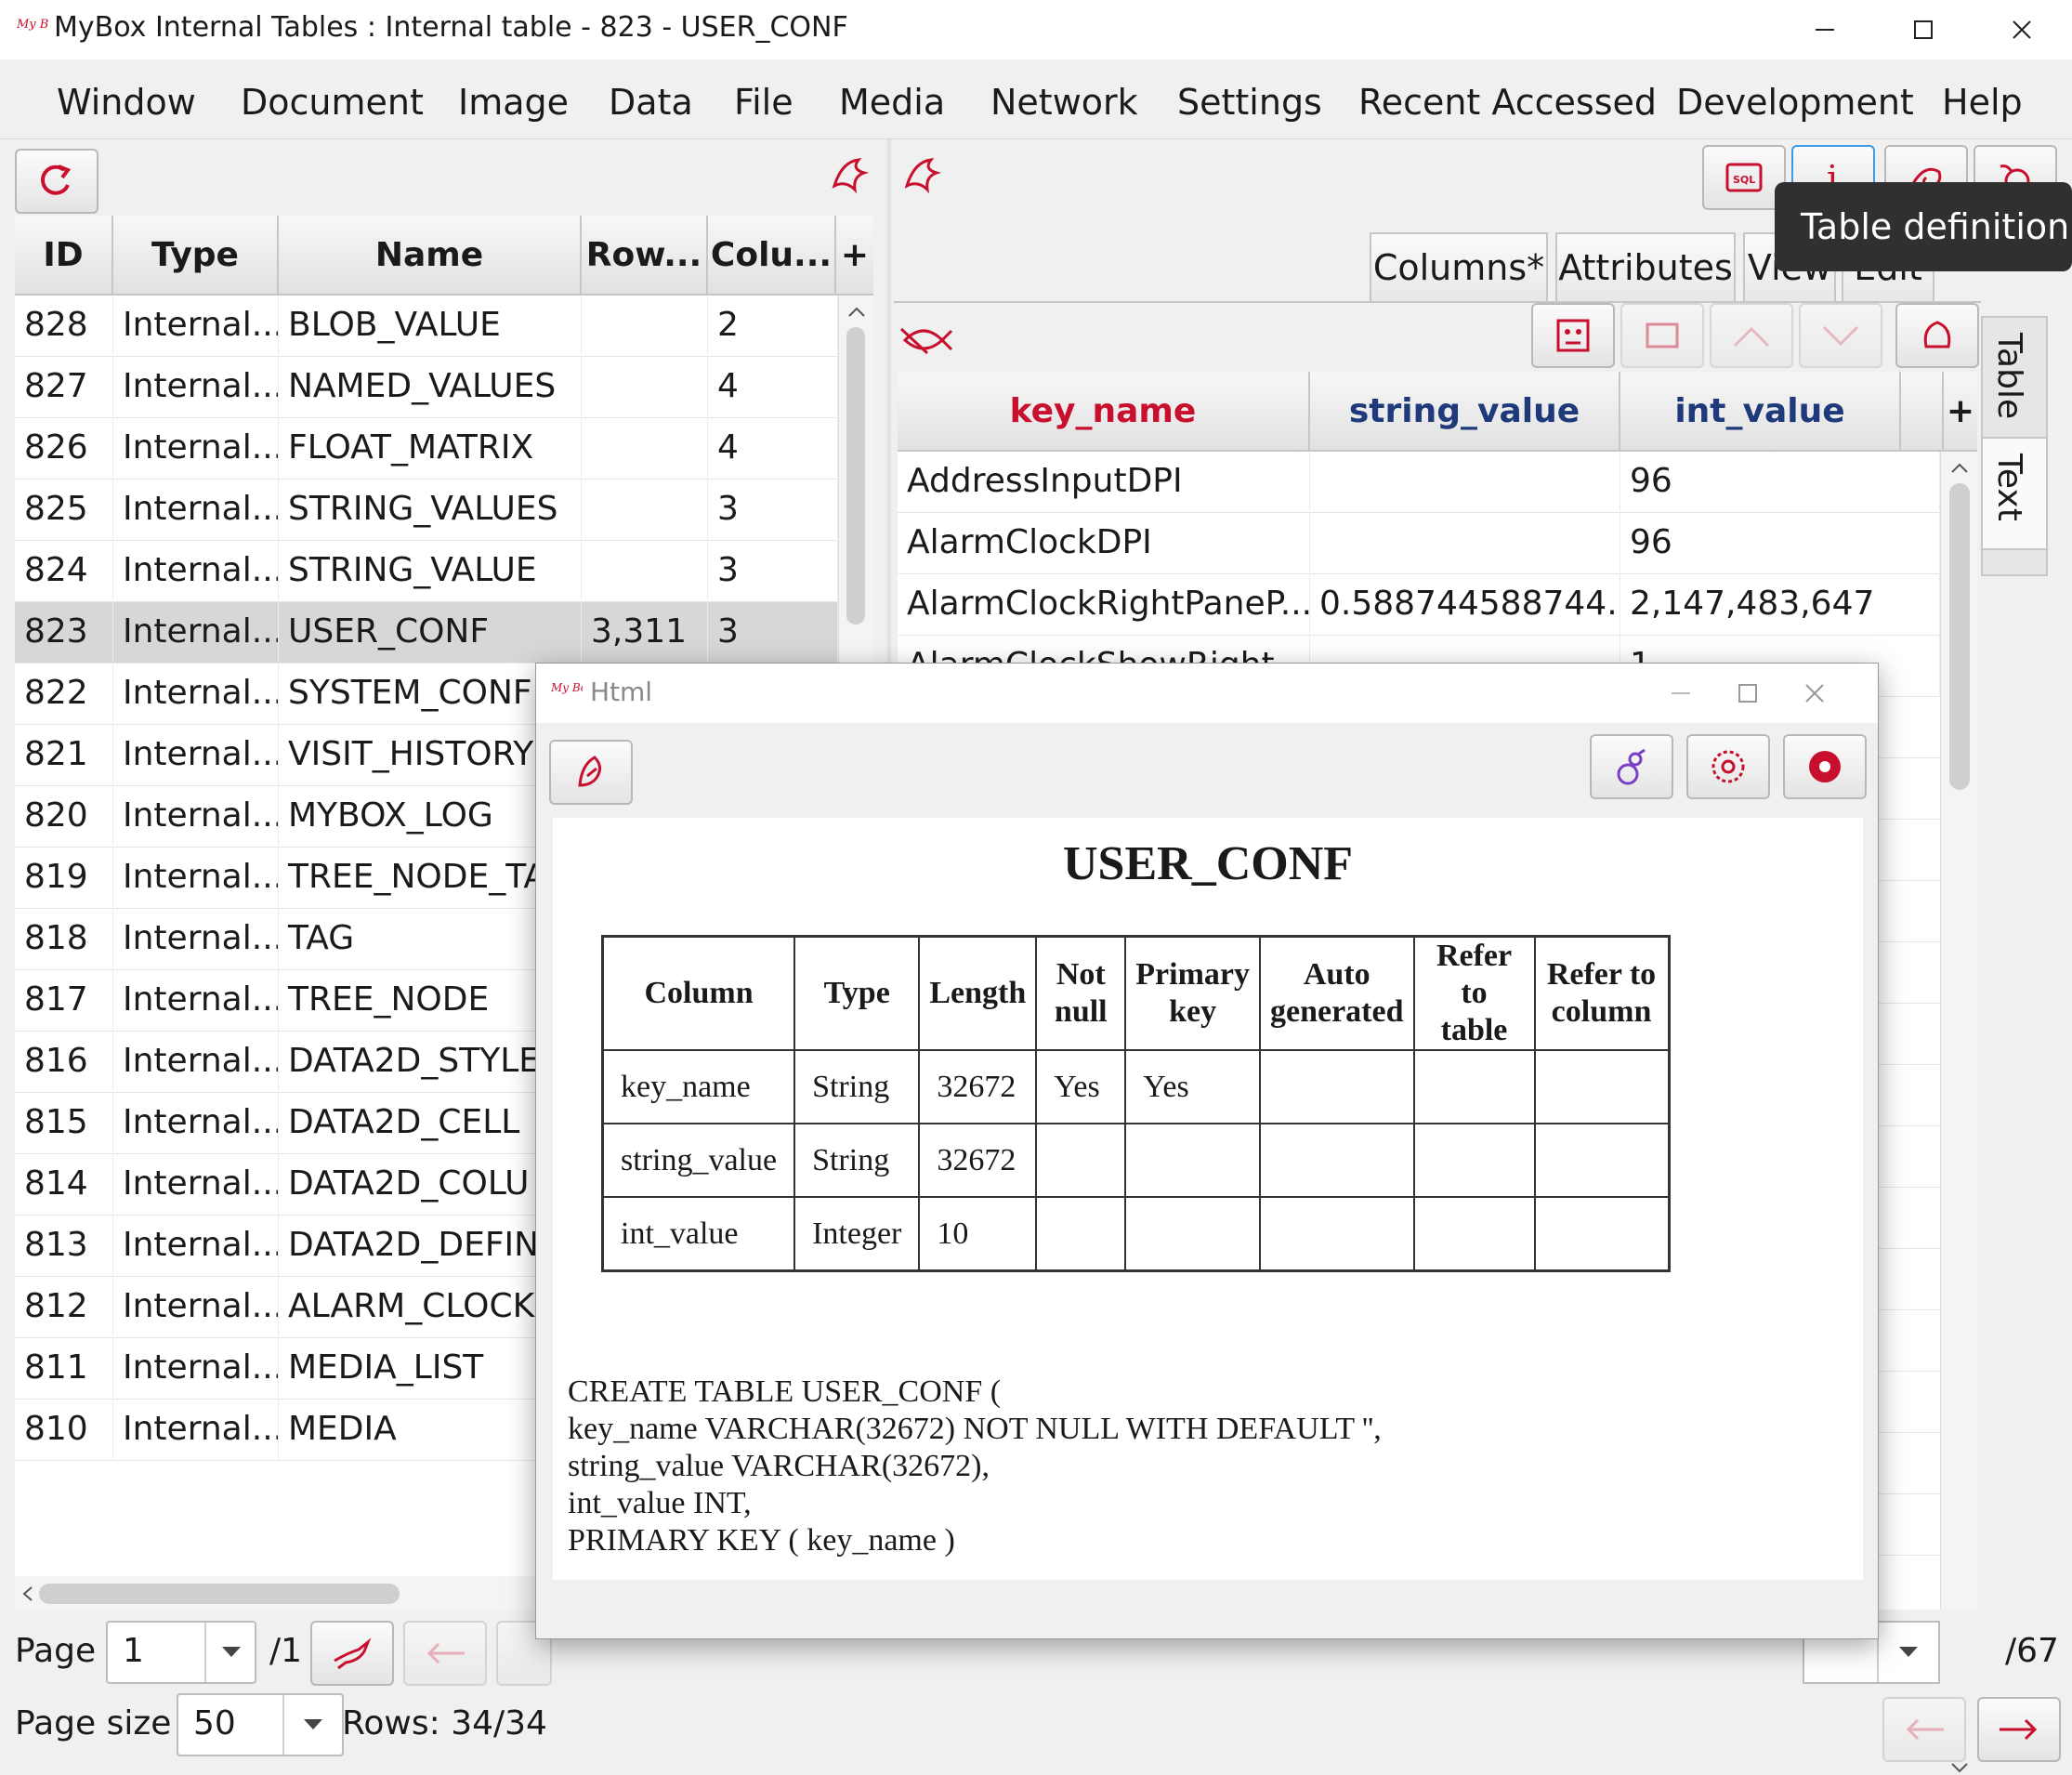  What do you see at coordinates (1760, 411) in the screenshot?
I see `col-header-int-value: int_value` at bounding box center [1760, 411].